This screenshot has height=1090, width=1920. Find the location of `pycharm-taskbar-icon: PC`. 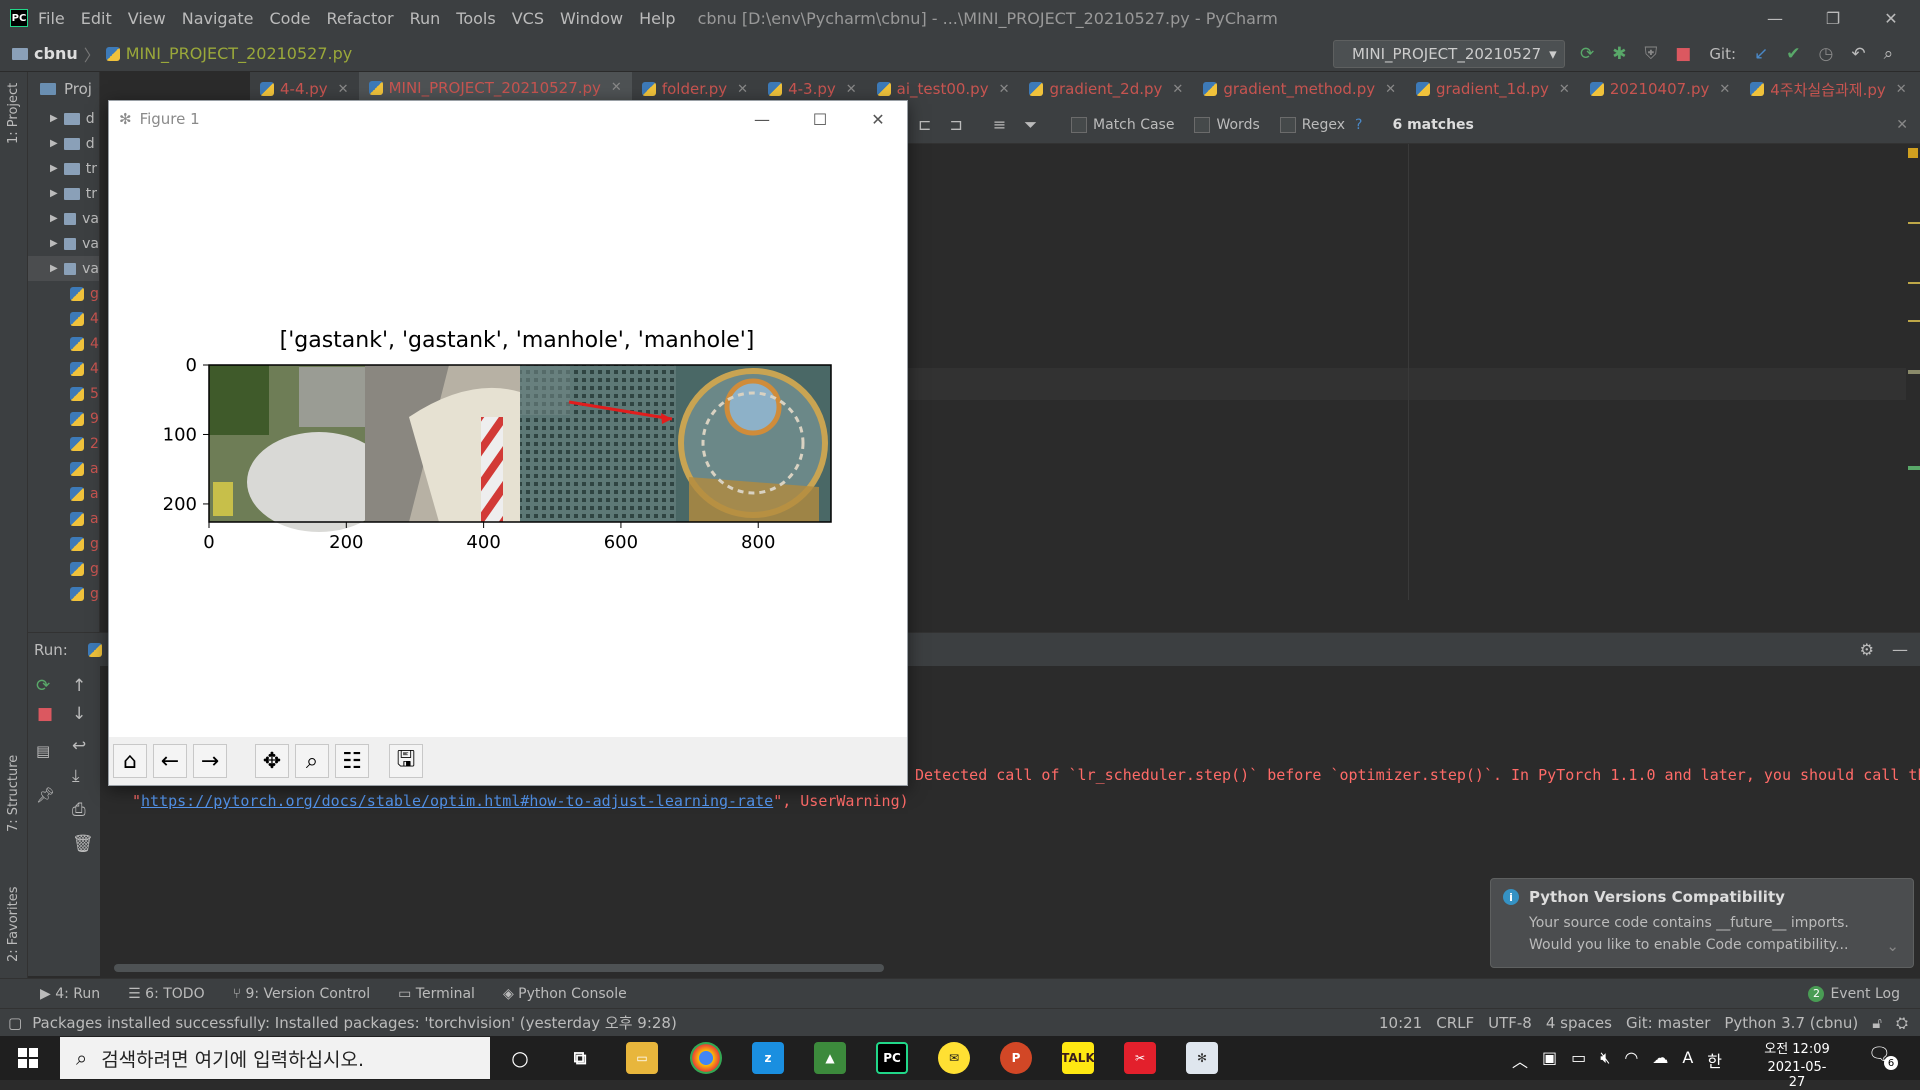

pycharm-taskbar-icon: PC is located at coordinates (892, 1058).